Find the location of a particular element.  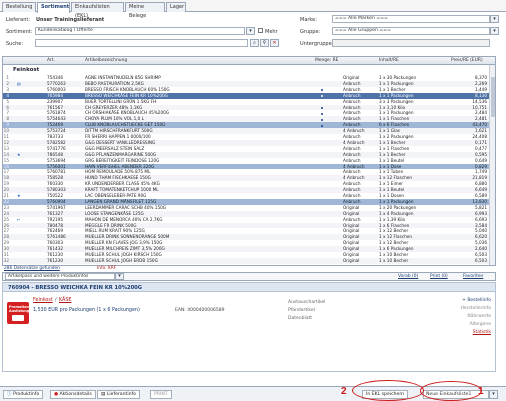

lieferantinfo-button: ▤ Lieferantinfo is located at coordinates (118, 394).